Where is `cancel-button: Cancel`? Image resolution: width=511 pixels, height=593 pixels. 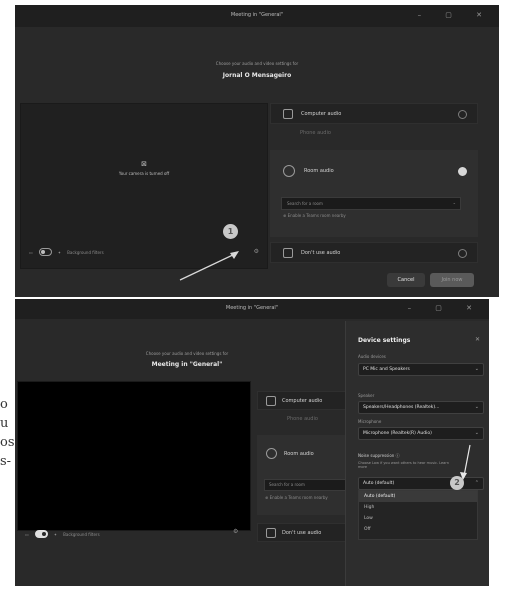 cancel-button: Cancel is located at coordinates (406, 280).